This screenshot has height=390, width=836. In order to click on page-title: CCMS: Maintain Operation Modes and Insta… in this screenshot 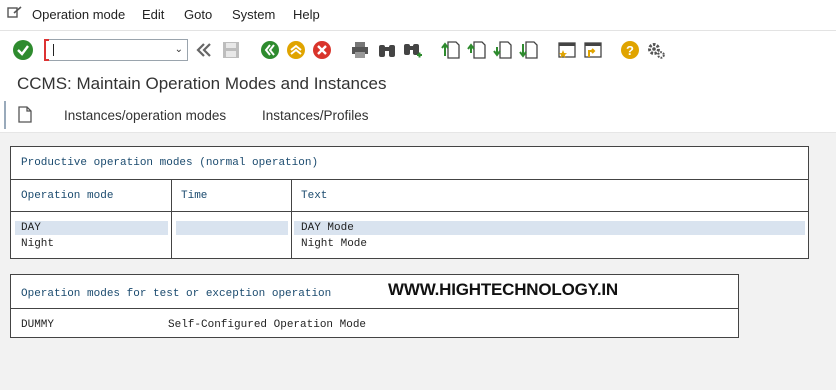, I will do `click(202, 83)`.